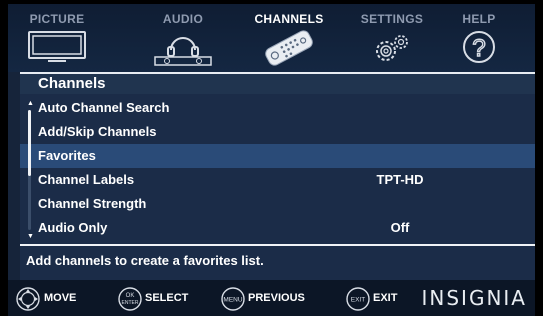  Describe the element at coordinates (28, 299) in the screenshot. I see `dpad-icon` at that location.